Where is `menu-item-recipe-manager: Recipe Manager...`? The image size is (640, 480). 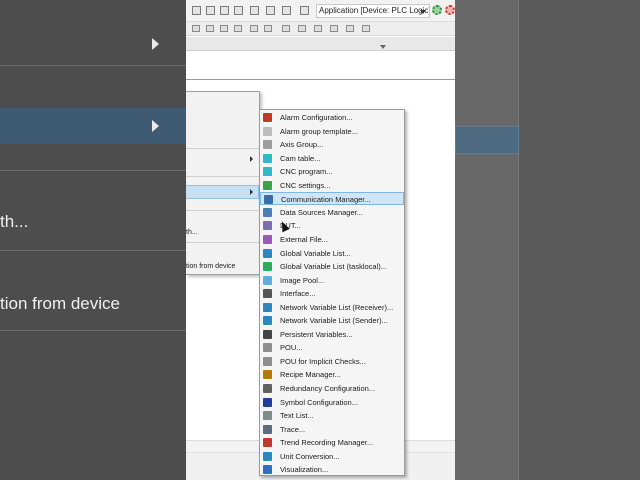 menu-item-recipe-manager: Recipe Manager... is located at coordinates (332, 374).